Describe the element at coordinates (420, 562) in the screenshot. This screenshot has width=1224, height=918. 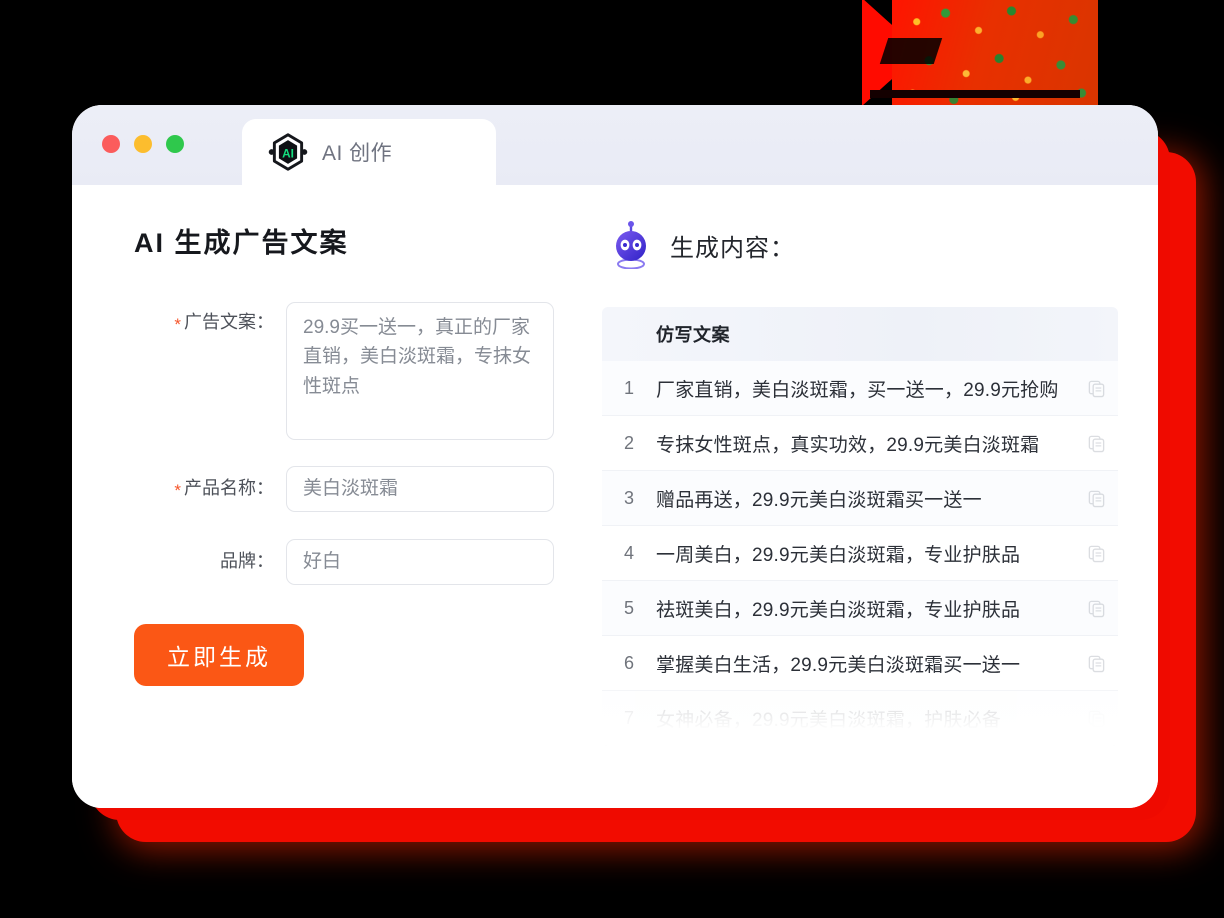
I see `brand-input: 好白` at that location.